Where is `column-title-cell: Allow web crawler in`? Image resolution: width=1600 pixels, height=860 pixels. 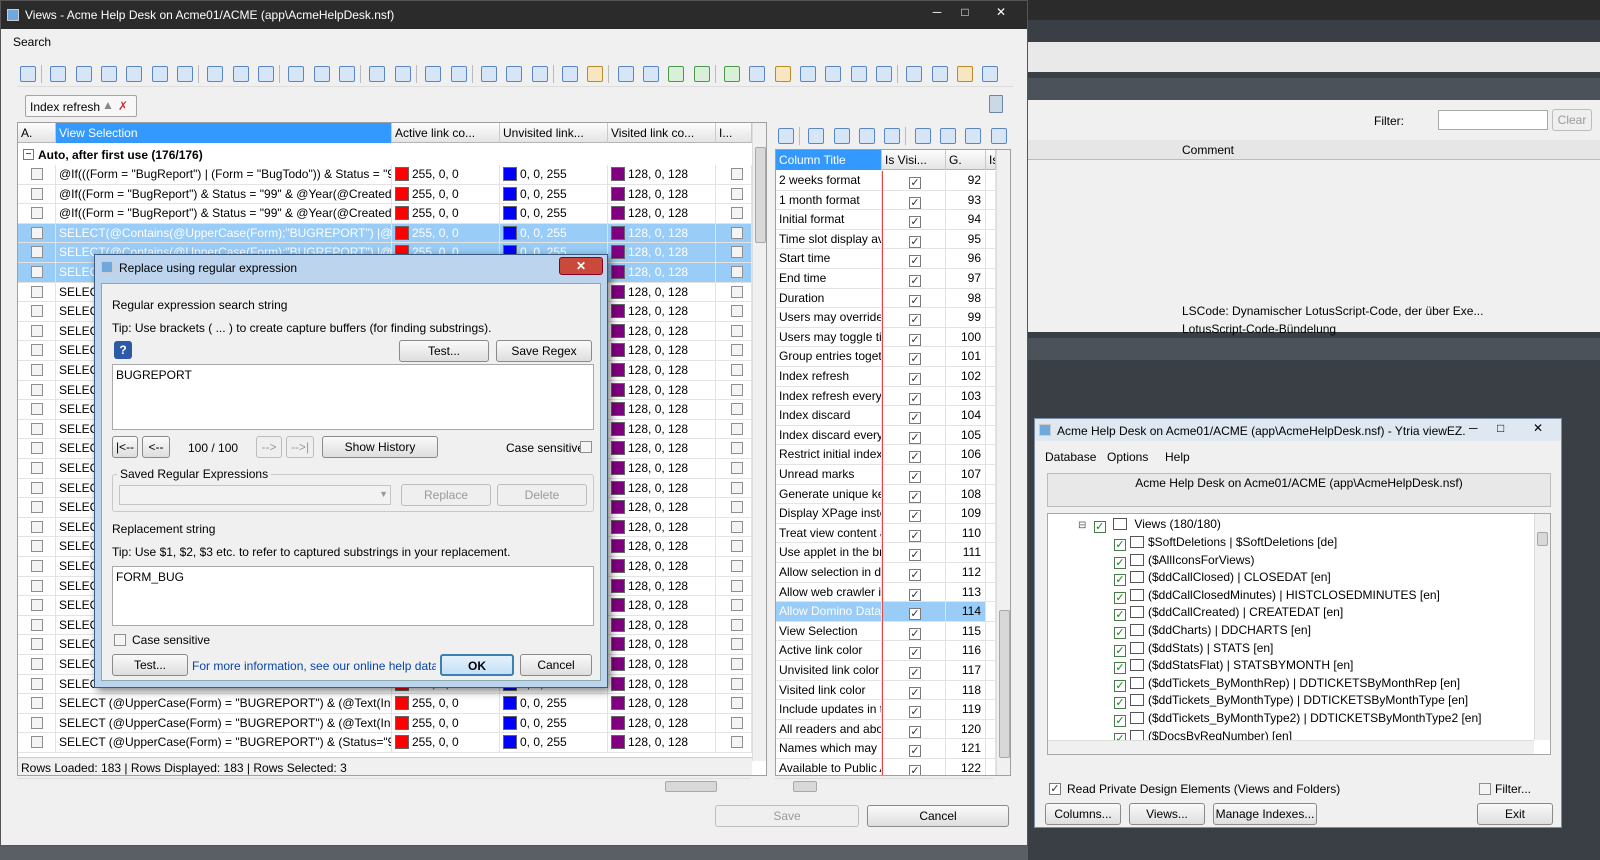
column-title-cell: Allow web crawler in is located at coordinates (829, 592).